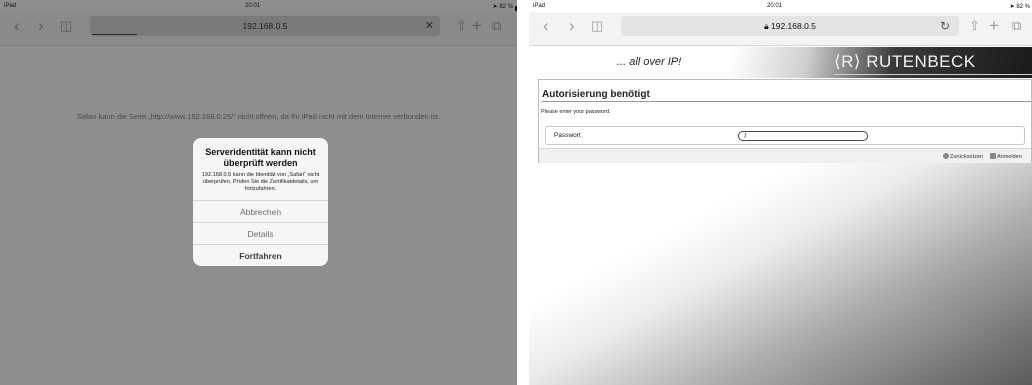 This screenshot has width=1032, height=385. Describe the element at coordinates (567, 135) in the screenshot. I see `password-label: Passwort` at that location.